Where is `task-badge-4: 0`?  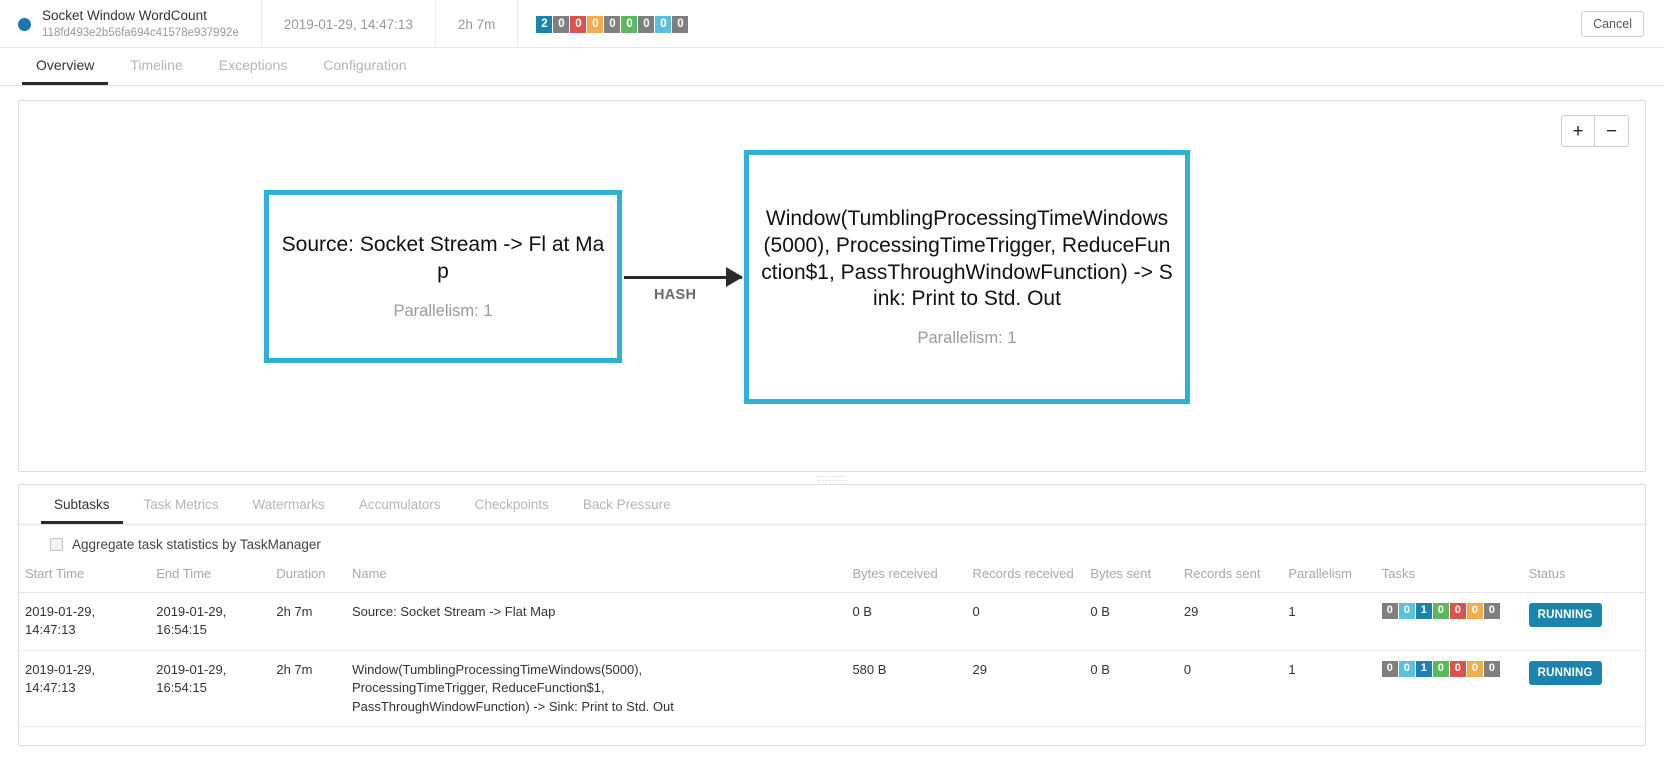 task-badge-4: 0 is located at coordinates (1457, 668).